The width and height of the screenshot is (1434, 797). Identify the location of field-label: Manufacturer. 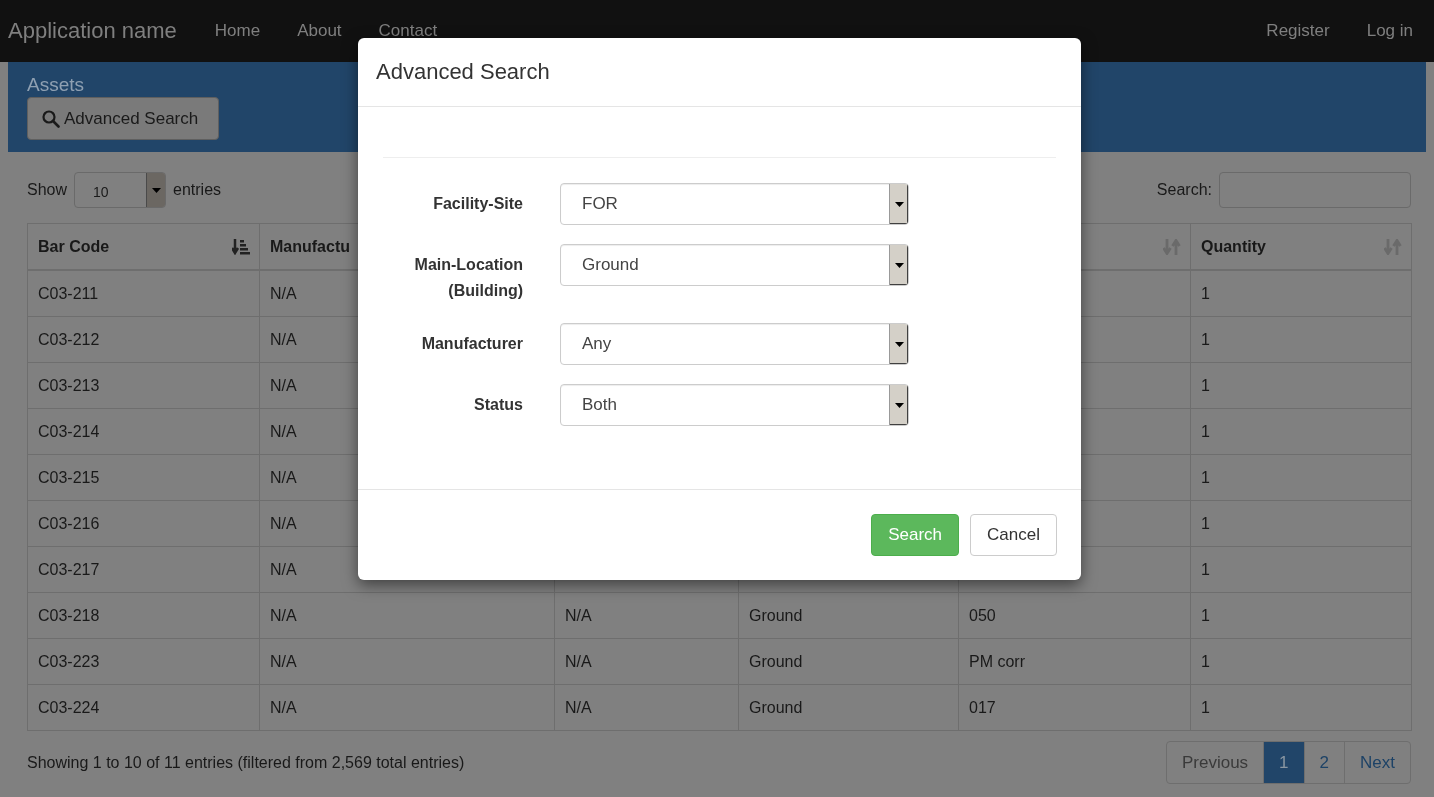
(471, 344).